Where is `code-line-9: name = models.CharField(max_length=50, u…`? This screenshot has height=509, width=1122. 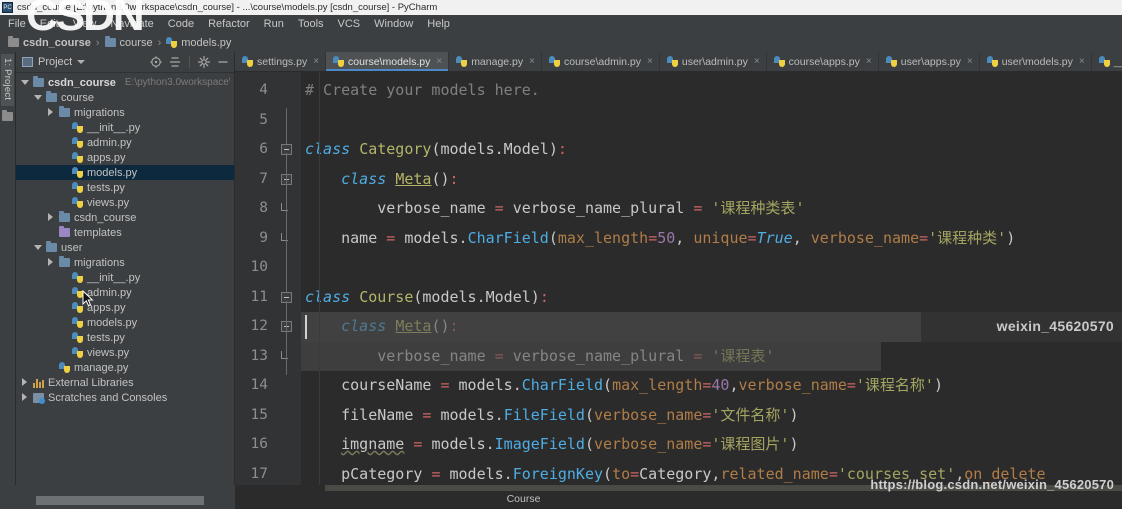 code-line-9: name = models.CharField(max_length=50, u… is located at coordinates (711, 239).